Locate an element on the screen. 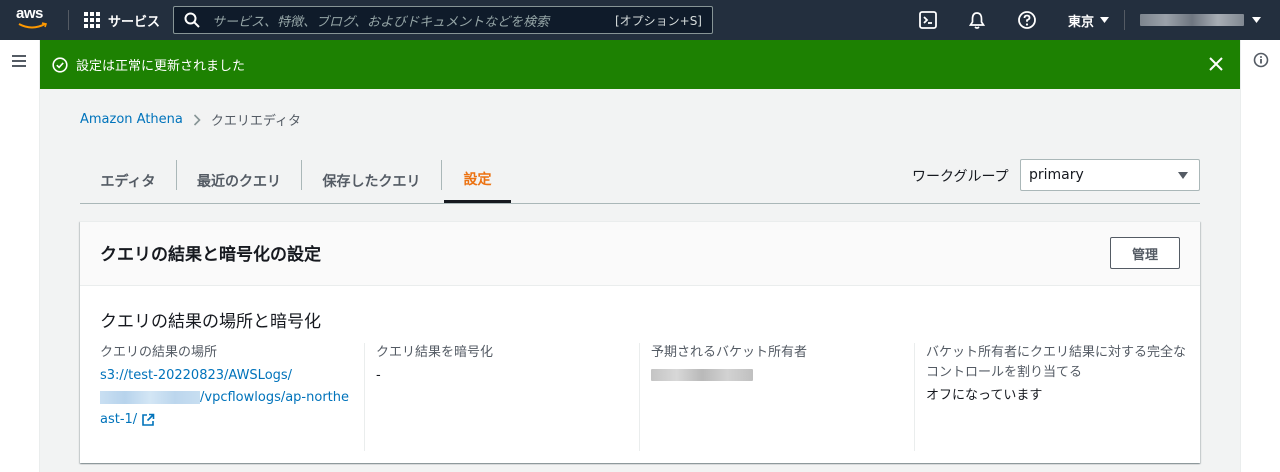  workgroup-label: ワークグループ is located at coordinates (960, 177).